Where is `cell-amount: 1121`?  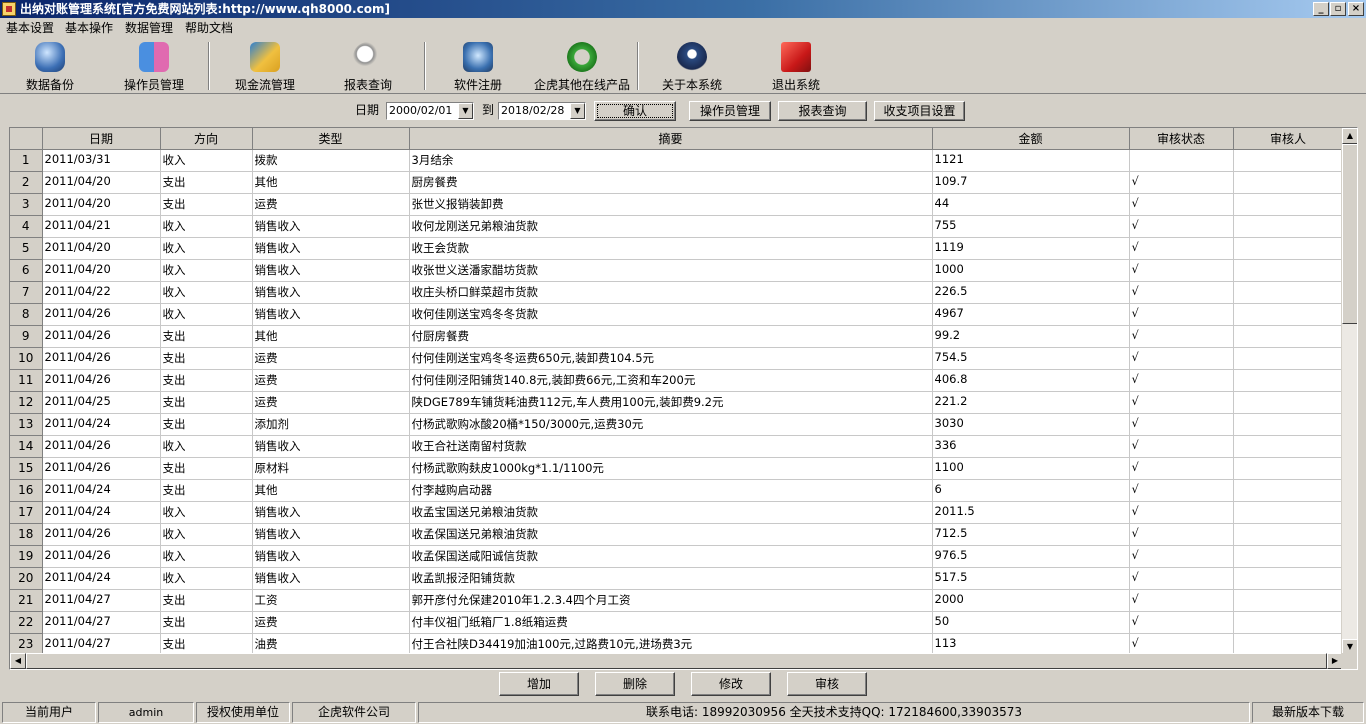 cell-amount: 1121 is located at coordinates (1031, 160).